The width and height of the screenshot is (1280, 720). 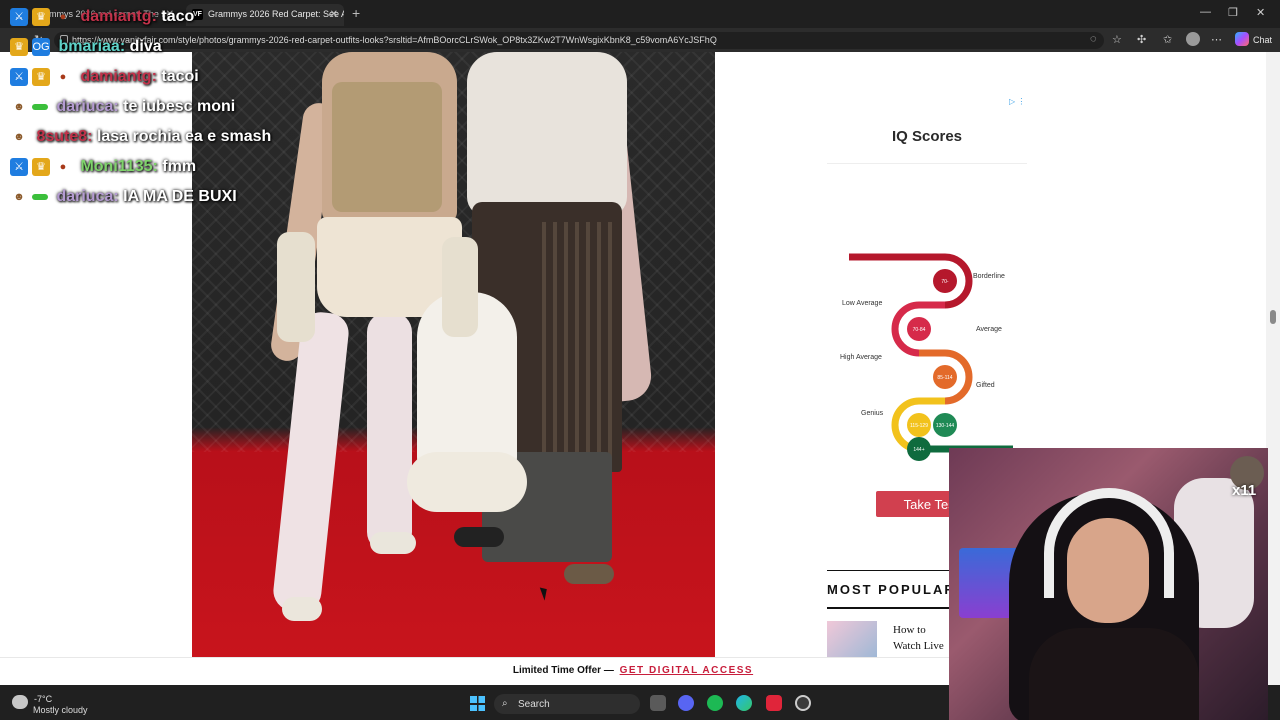 What do you see at coordinates (179, 166) in the screenshot?
I see `chat-text: fmm` at bounding box center [179, 166].